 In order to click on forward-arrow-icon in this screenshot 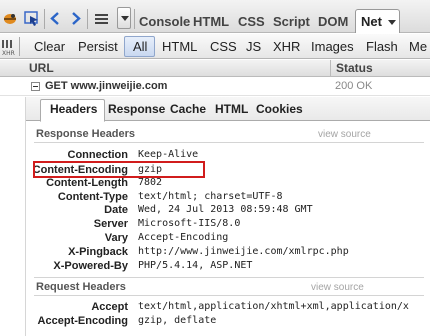, I will do `click(76, 18)`.